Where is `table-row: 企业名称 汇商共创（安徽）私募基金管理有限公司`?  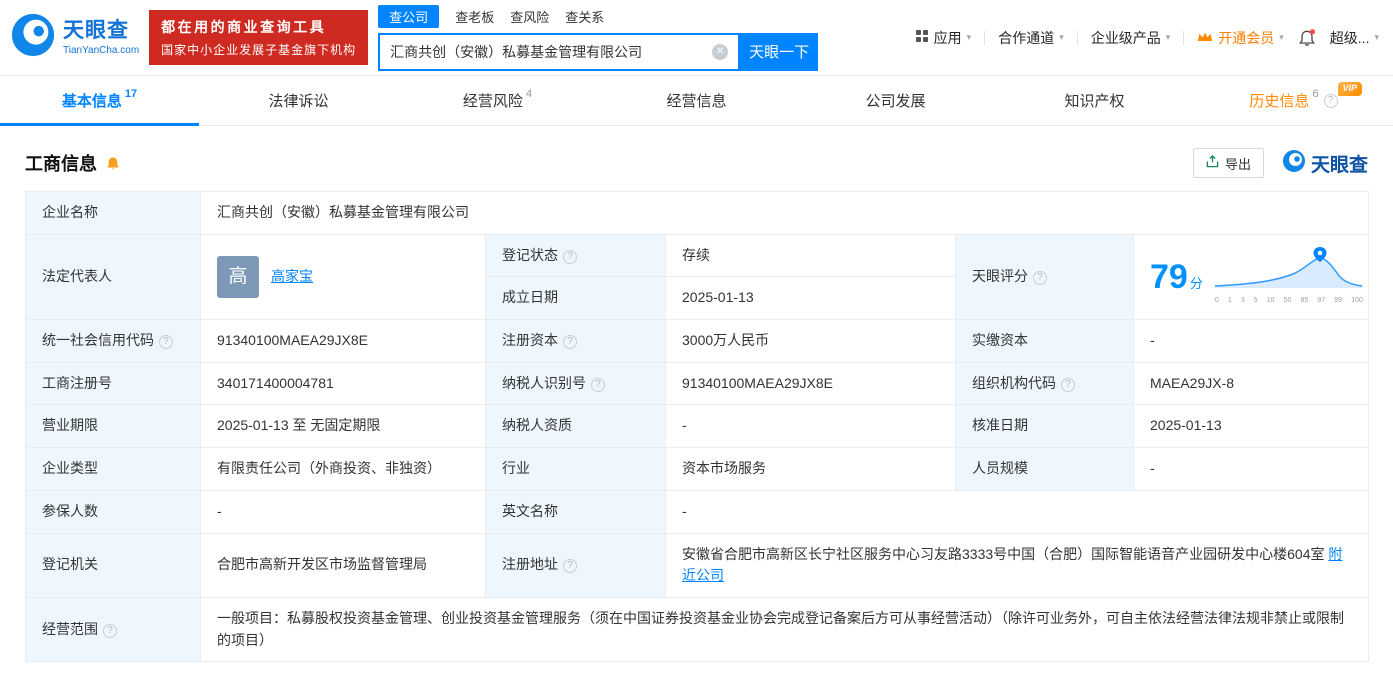 table-row: 企业名称 汇商共创（安徽）私募基金管理有限公司 is located at coordinates (697, 213).